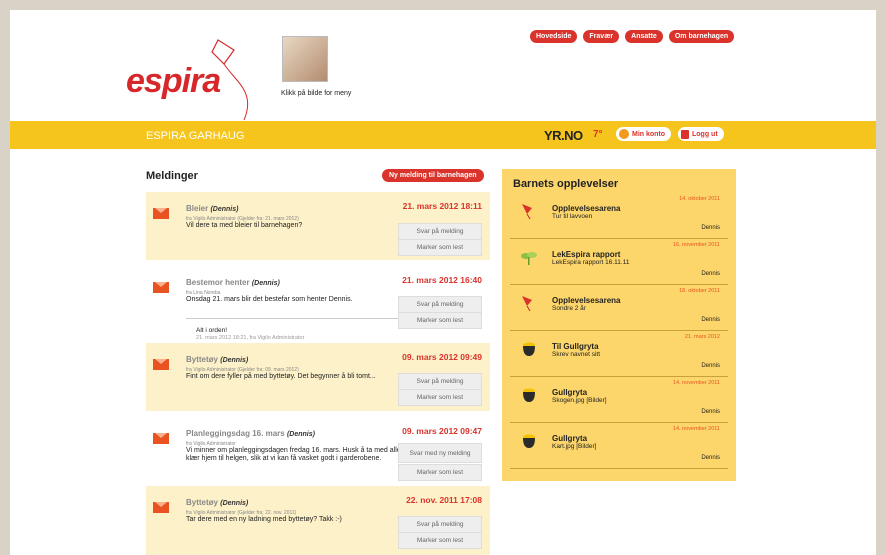 Image resolution: width=886 pixels, height=555 pixels. I want to click on logout-button: Logg ut, so click(701, 134).